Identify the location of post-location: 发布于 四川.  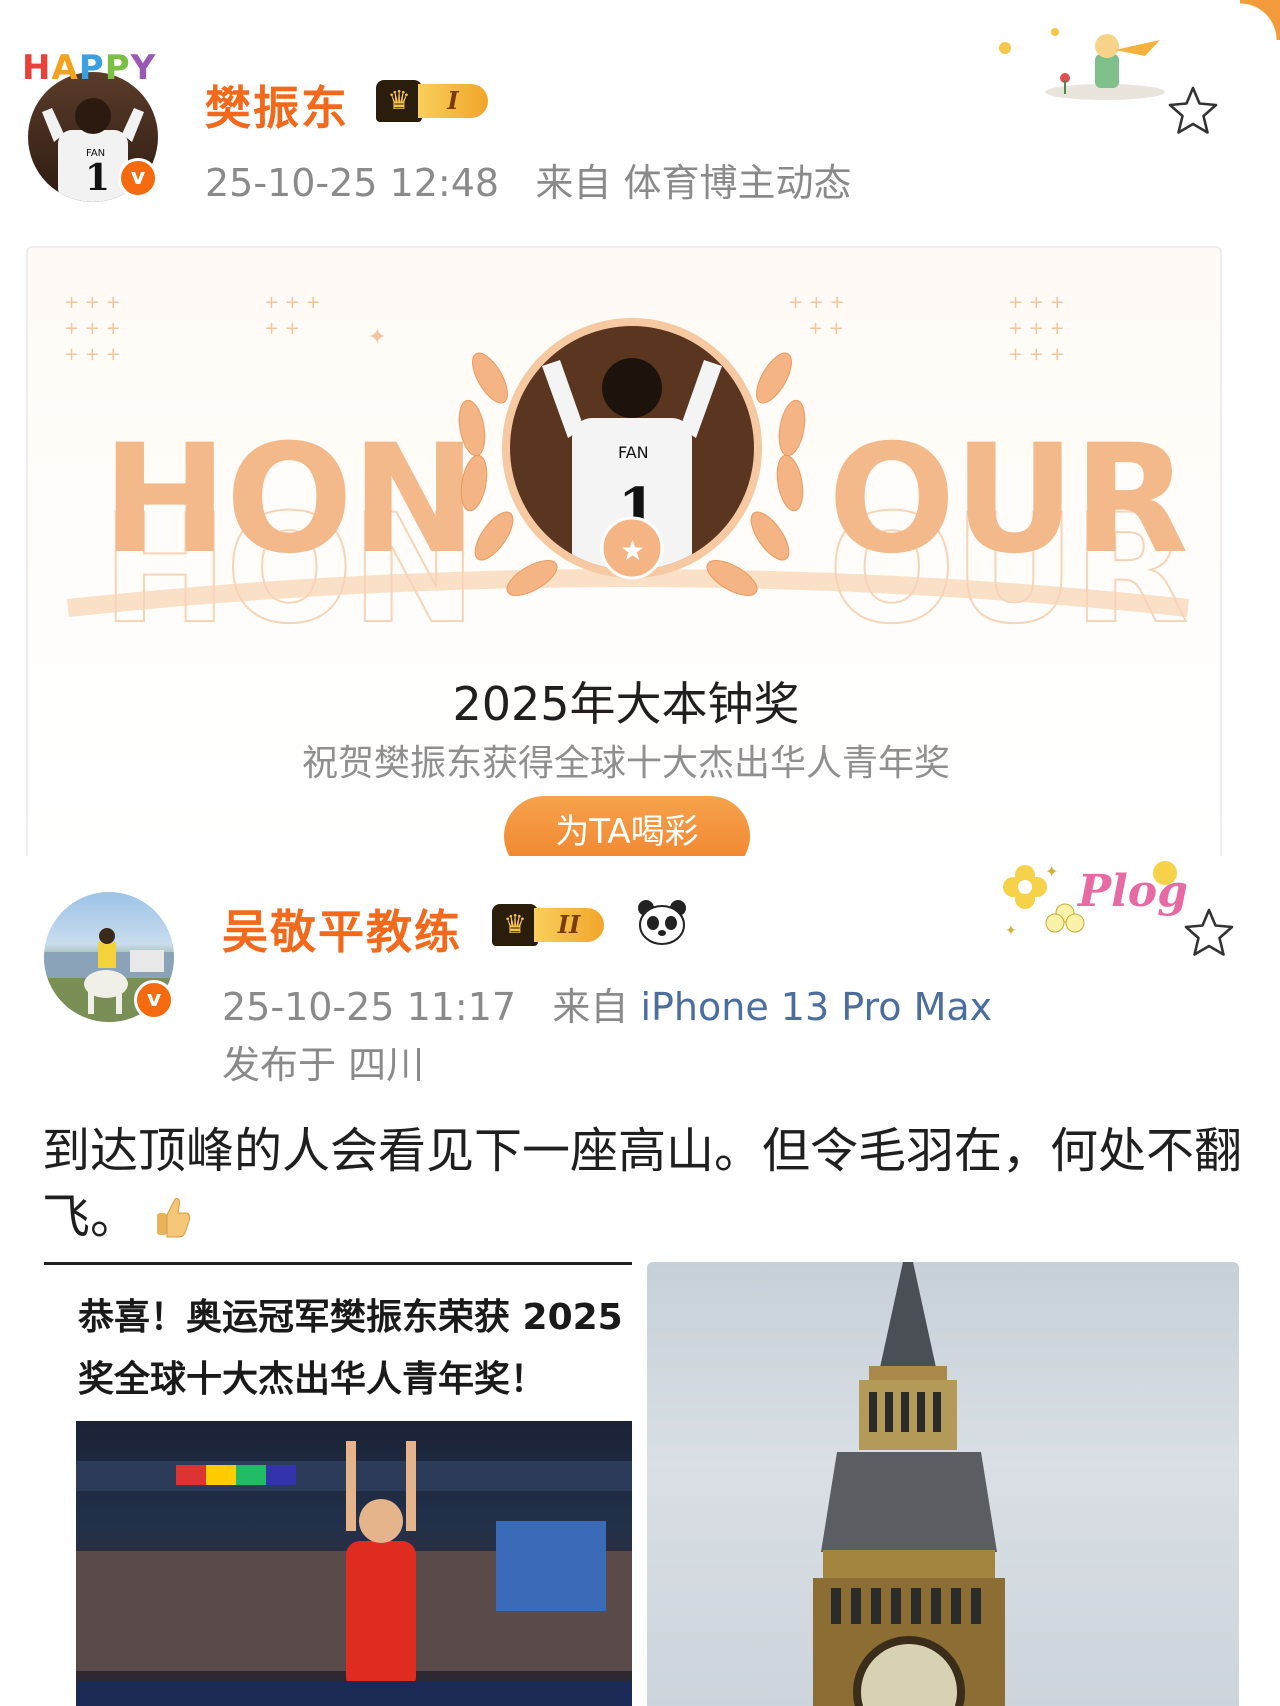
(323, 1065).